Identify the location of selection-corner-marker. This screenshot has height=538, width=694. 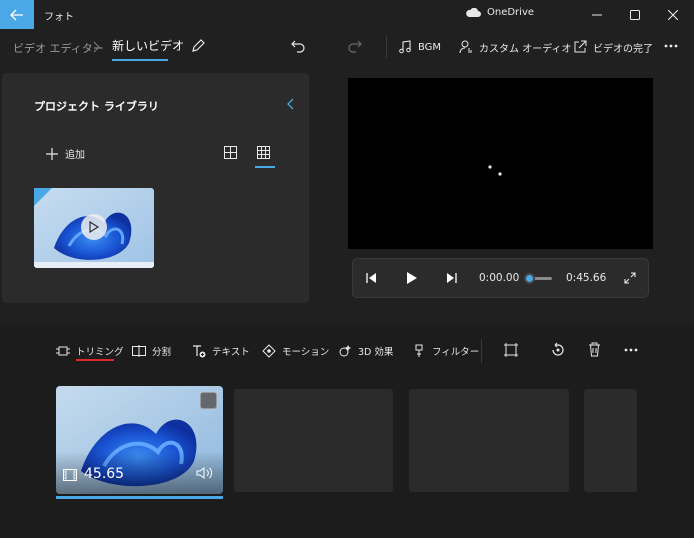
(43, 197).